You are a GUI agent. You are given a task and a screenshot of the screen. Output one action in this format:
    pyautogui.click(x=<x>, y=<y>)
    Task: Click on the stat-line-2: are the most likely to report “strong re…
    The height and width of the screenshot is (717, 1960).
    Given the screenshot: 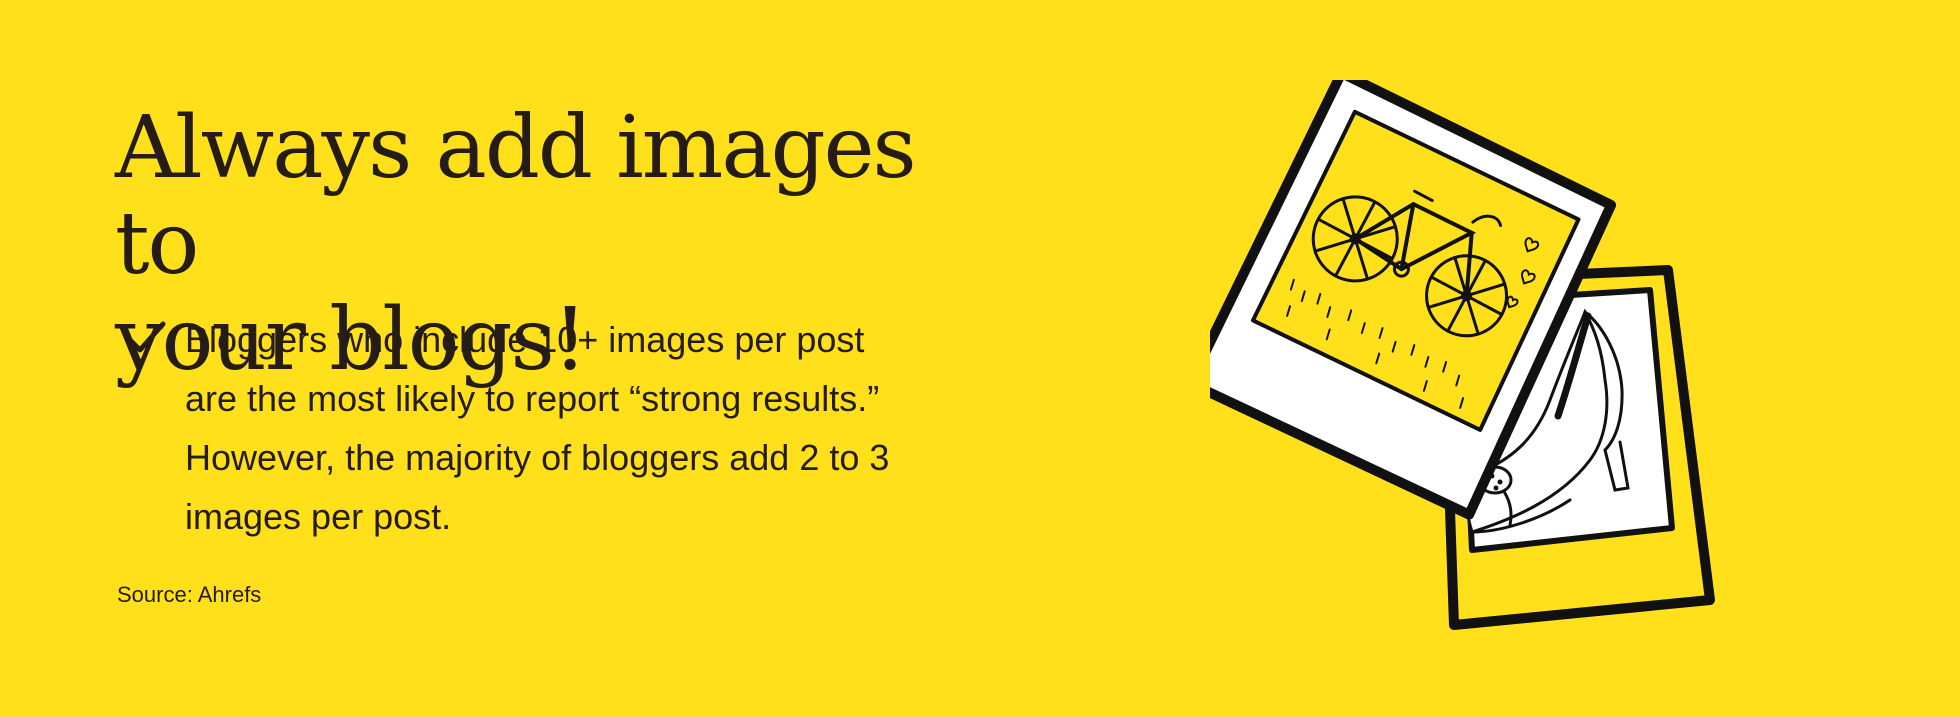 What is the action you would take?
    pyautogui.click(x=532, y=398)
    